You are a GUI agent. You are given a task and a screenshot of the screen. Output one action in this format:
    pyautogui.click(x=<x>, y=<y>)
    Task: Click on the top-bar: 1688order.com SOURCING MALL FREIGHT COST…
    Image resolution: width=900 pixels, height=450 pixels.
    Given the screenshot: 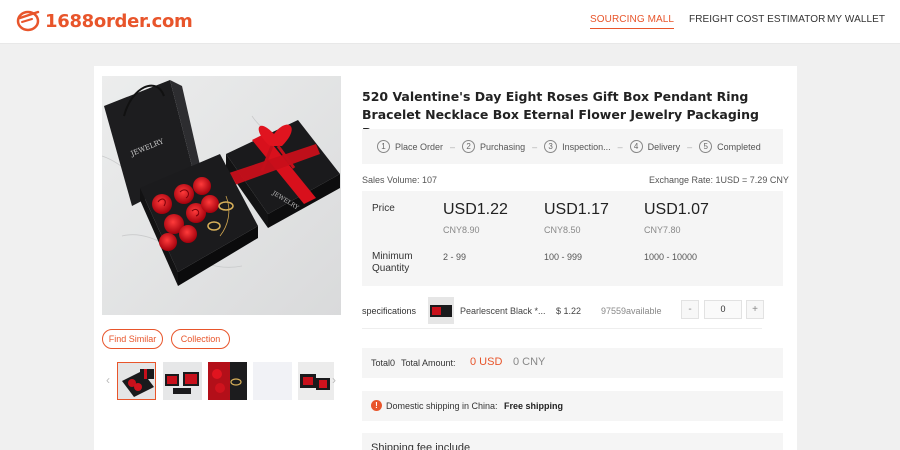 What is the action you would take?
    pyautogui.click(x=450, y=22)
    